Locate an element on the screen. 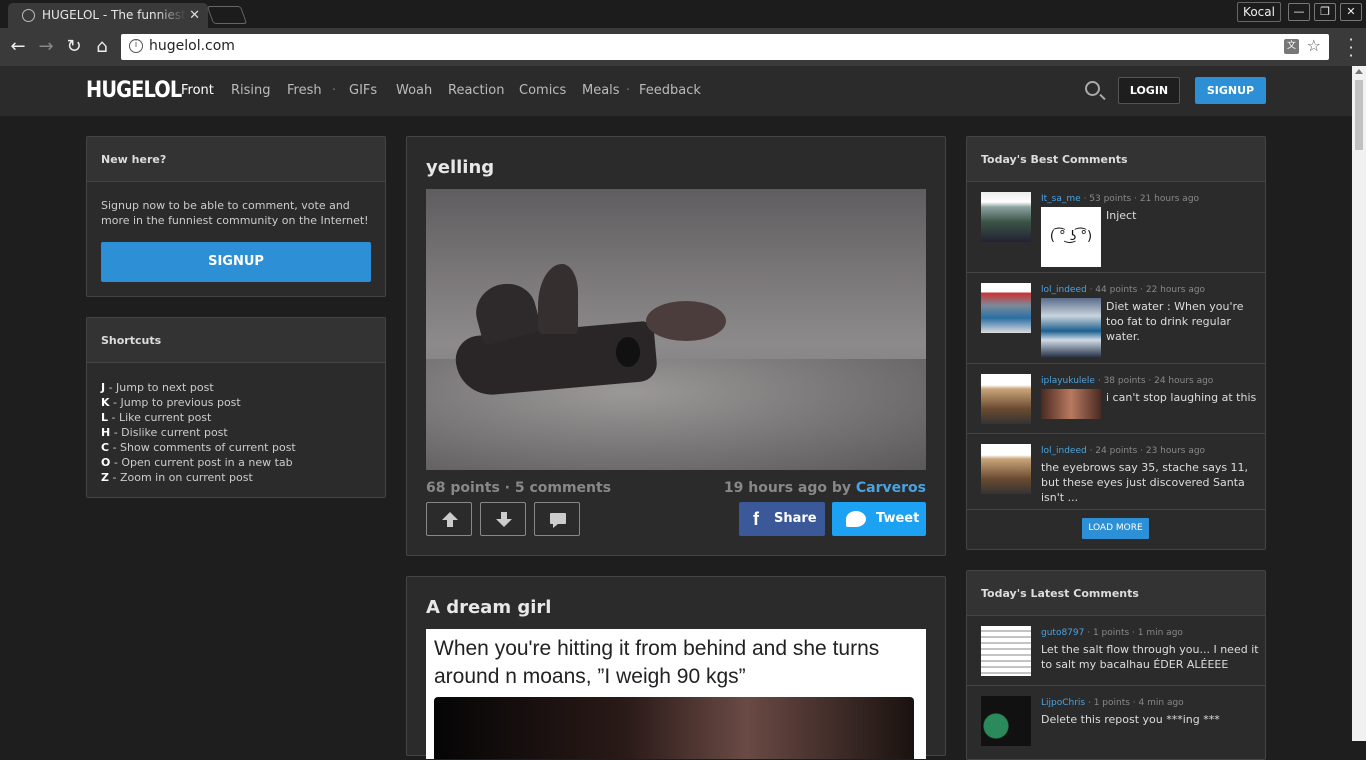 The height and width of the screenshot is (760, 1366). scroll-up-arrow-icon is located at coordinates (1359, 71).